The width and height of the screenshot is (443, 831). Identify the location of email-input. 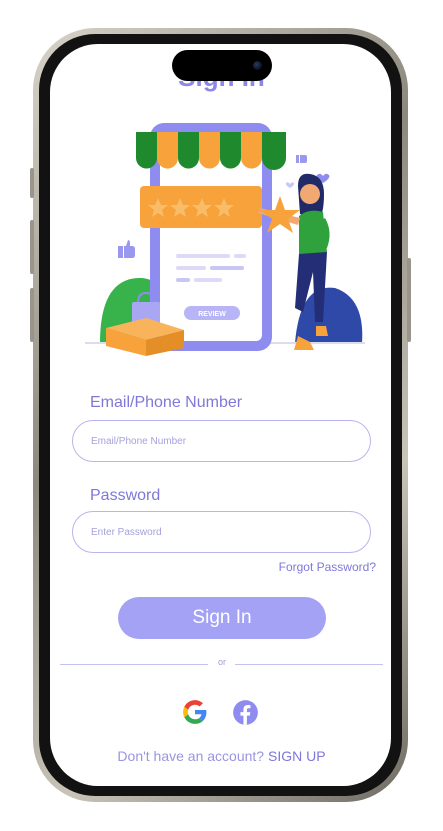
(221, 441).